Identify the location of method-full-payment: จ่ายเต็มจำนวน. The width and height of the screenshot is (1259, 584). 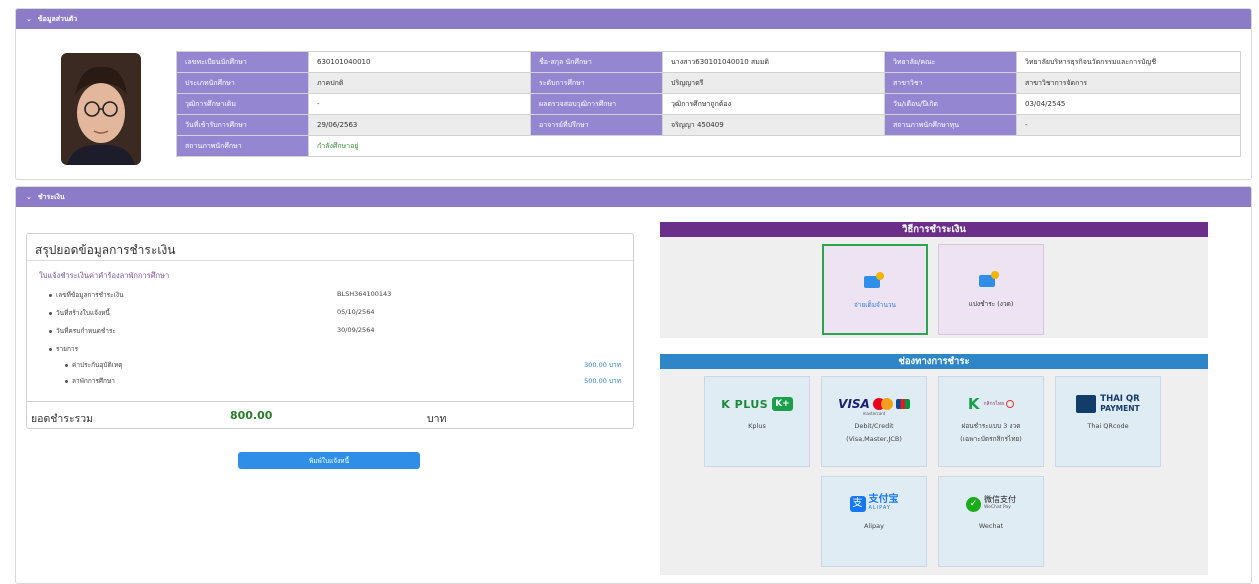
(875, 289).